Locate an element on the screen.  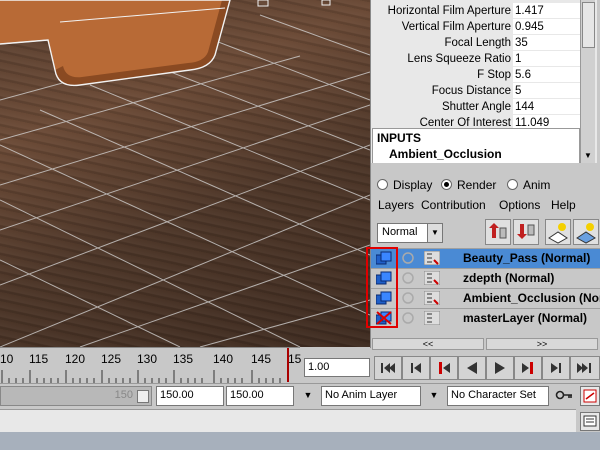
current-time-indicator is located at coordinates (288, 365).